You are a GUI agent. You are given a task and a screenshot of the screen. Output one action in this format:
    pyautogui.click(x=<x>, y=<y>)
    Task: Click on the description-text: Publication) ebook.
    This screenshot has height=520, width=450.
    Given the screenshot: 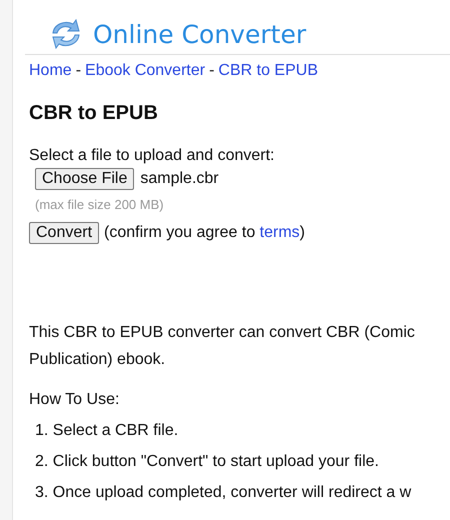 What is the action you would take?
    pyautogui.click(x=97, y=360)
    